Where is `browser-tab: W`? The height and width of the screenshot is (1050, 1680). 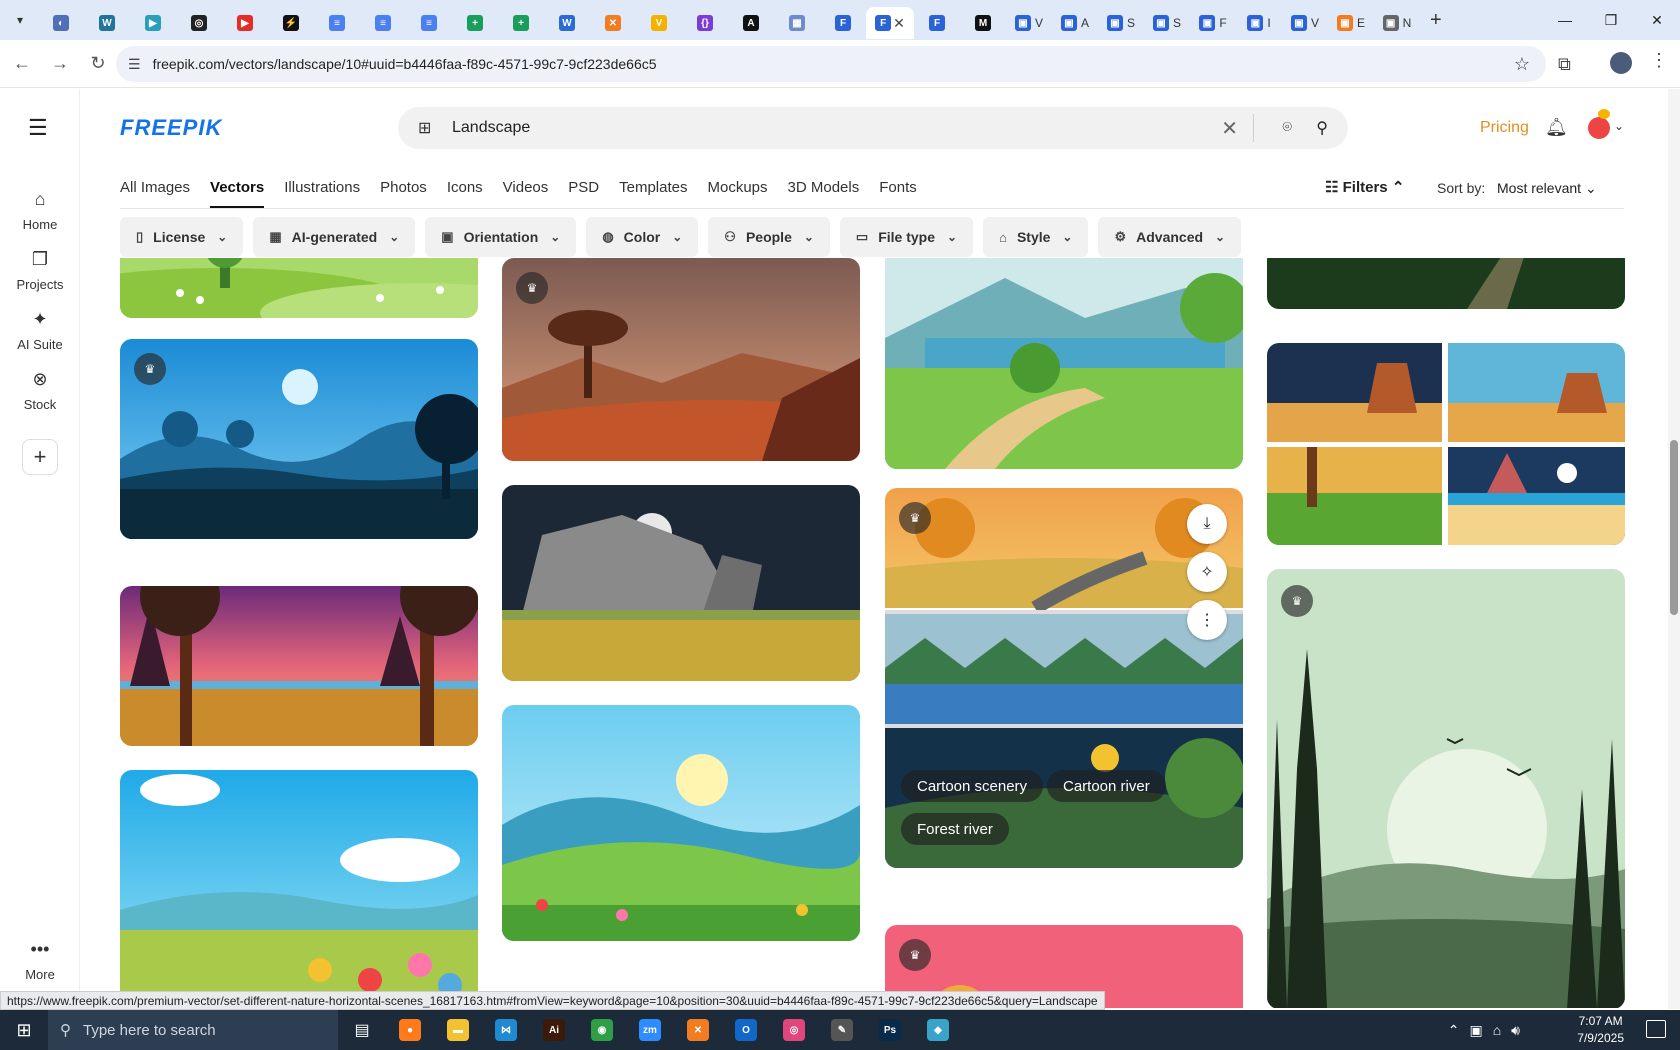
browser-tab: W is located at coordinates (107, 23).